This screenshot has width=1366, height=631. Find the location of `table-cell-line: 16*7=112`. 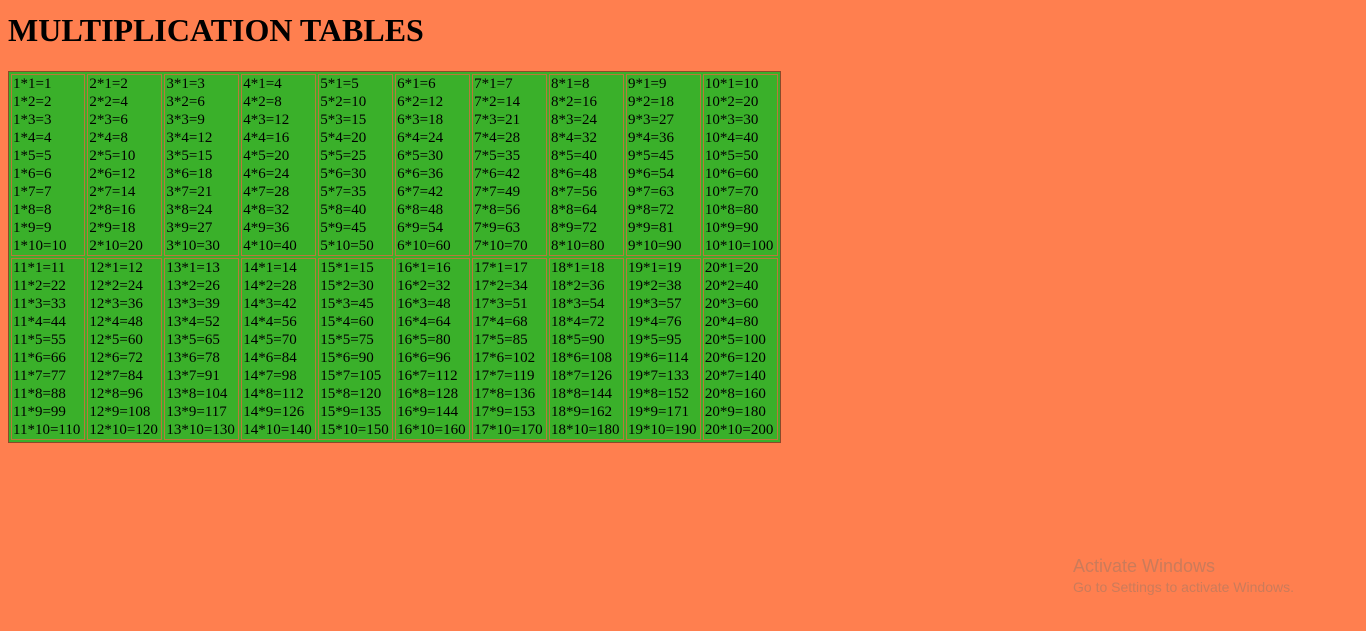

table-cell-line: 16*7=112 is located at coordinates (427, 376).